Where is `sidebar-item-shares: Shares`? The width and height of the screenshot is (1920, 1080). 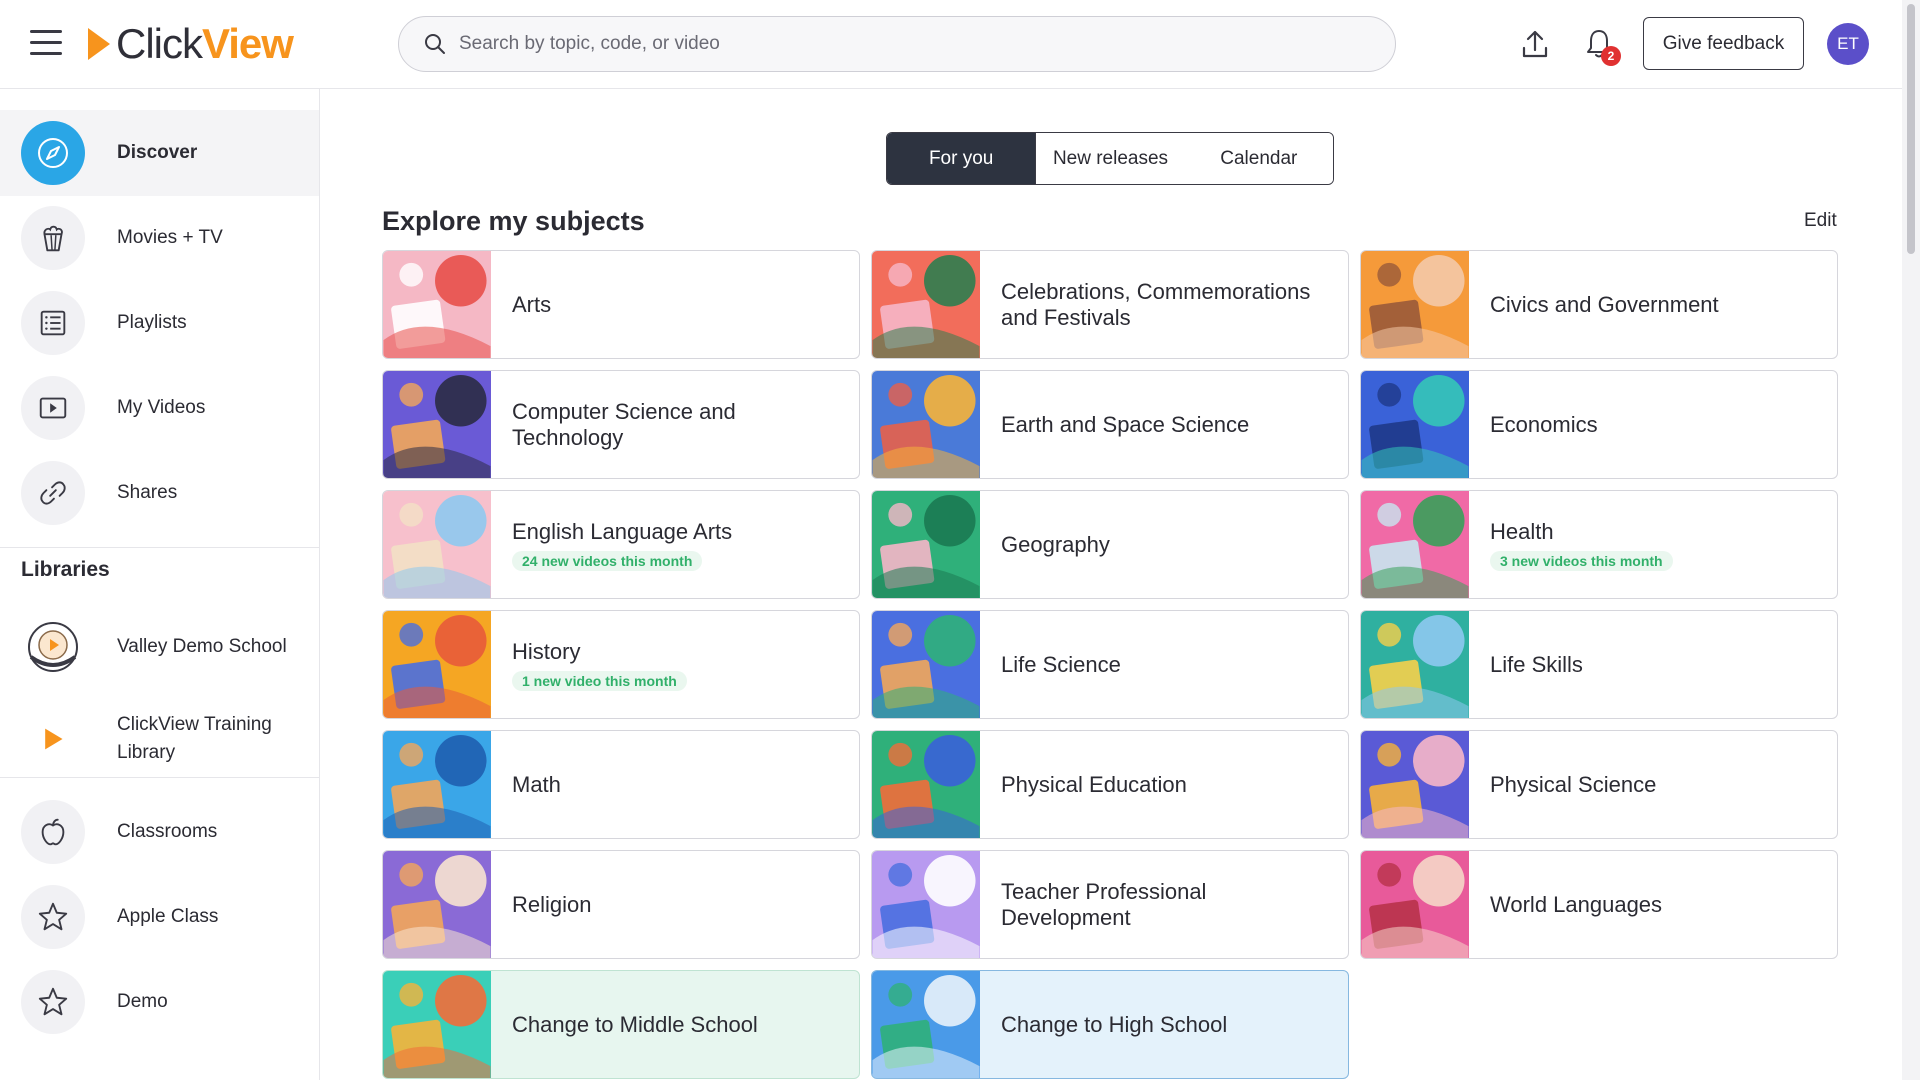
sidebar-item-shares: Shares is located at coordinates (159, 493).